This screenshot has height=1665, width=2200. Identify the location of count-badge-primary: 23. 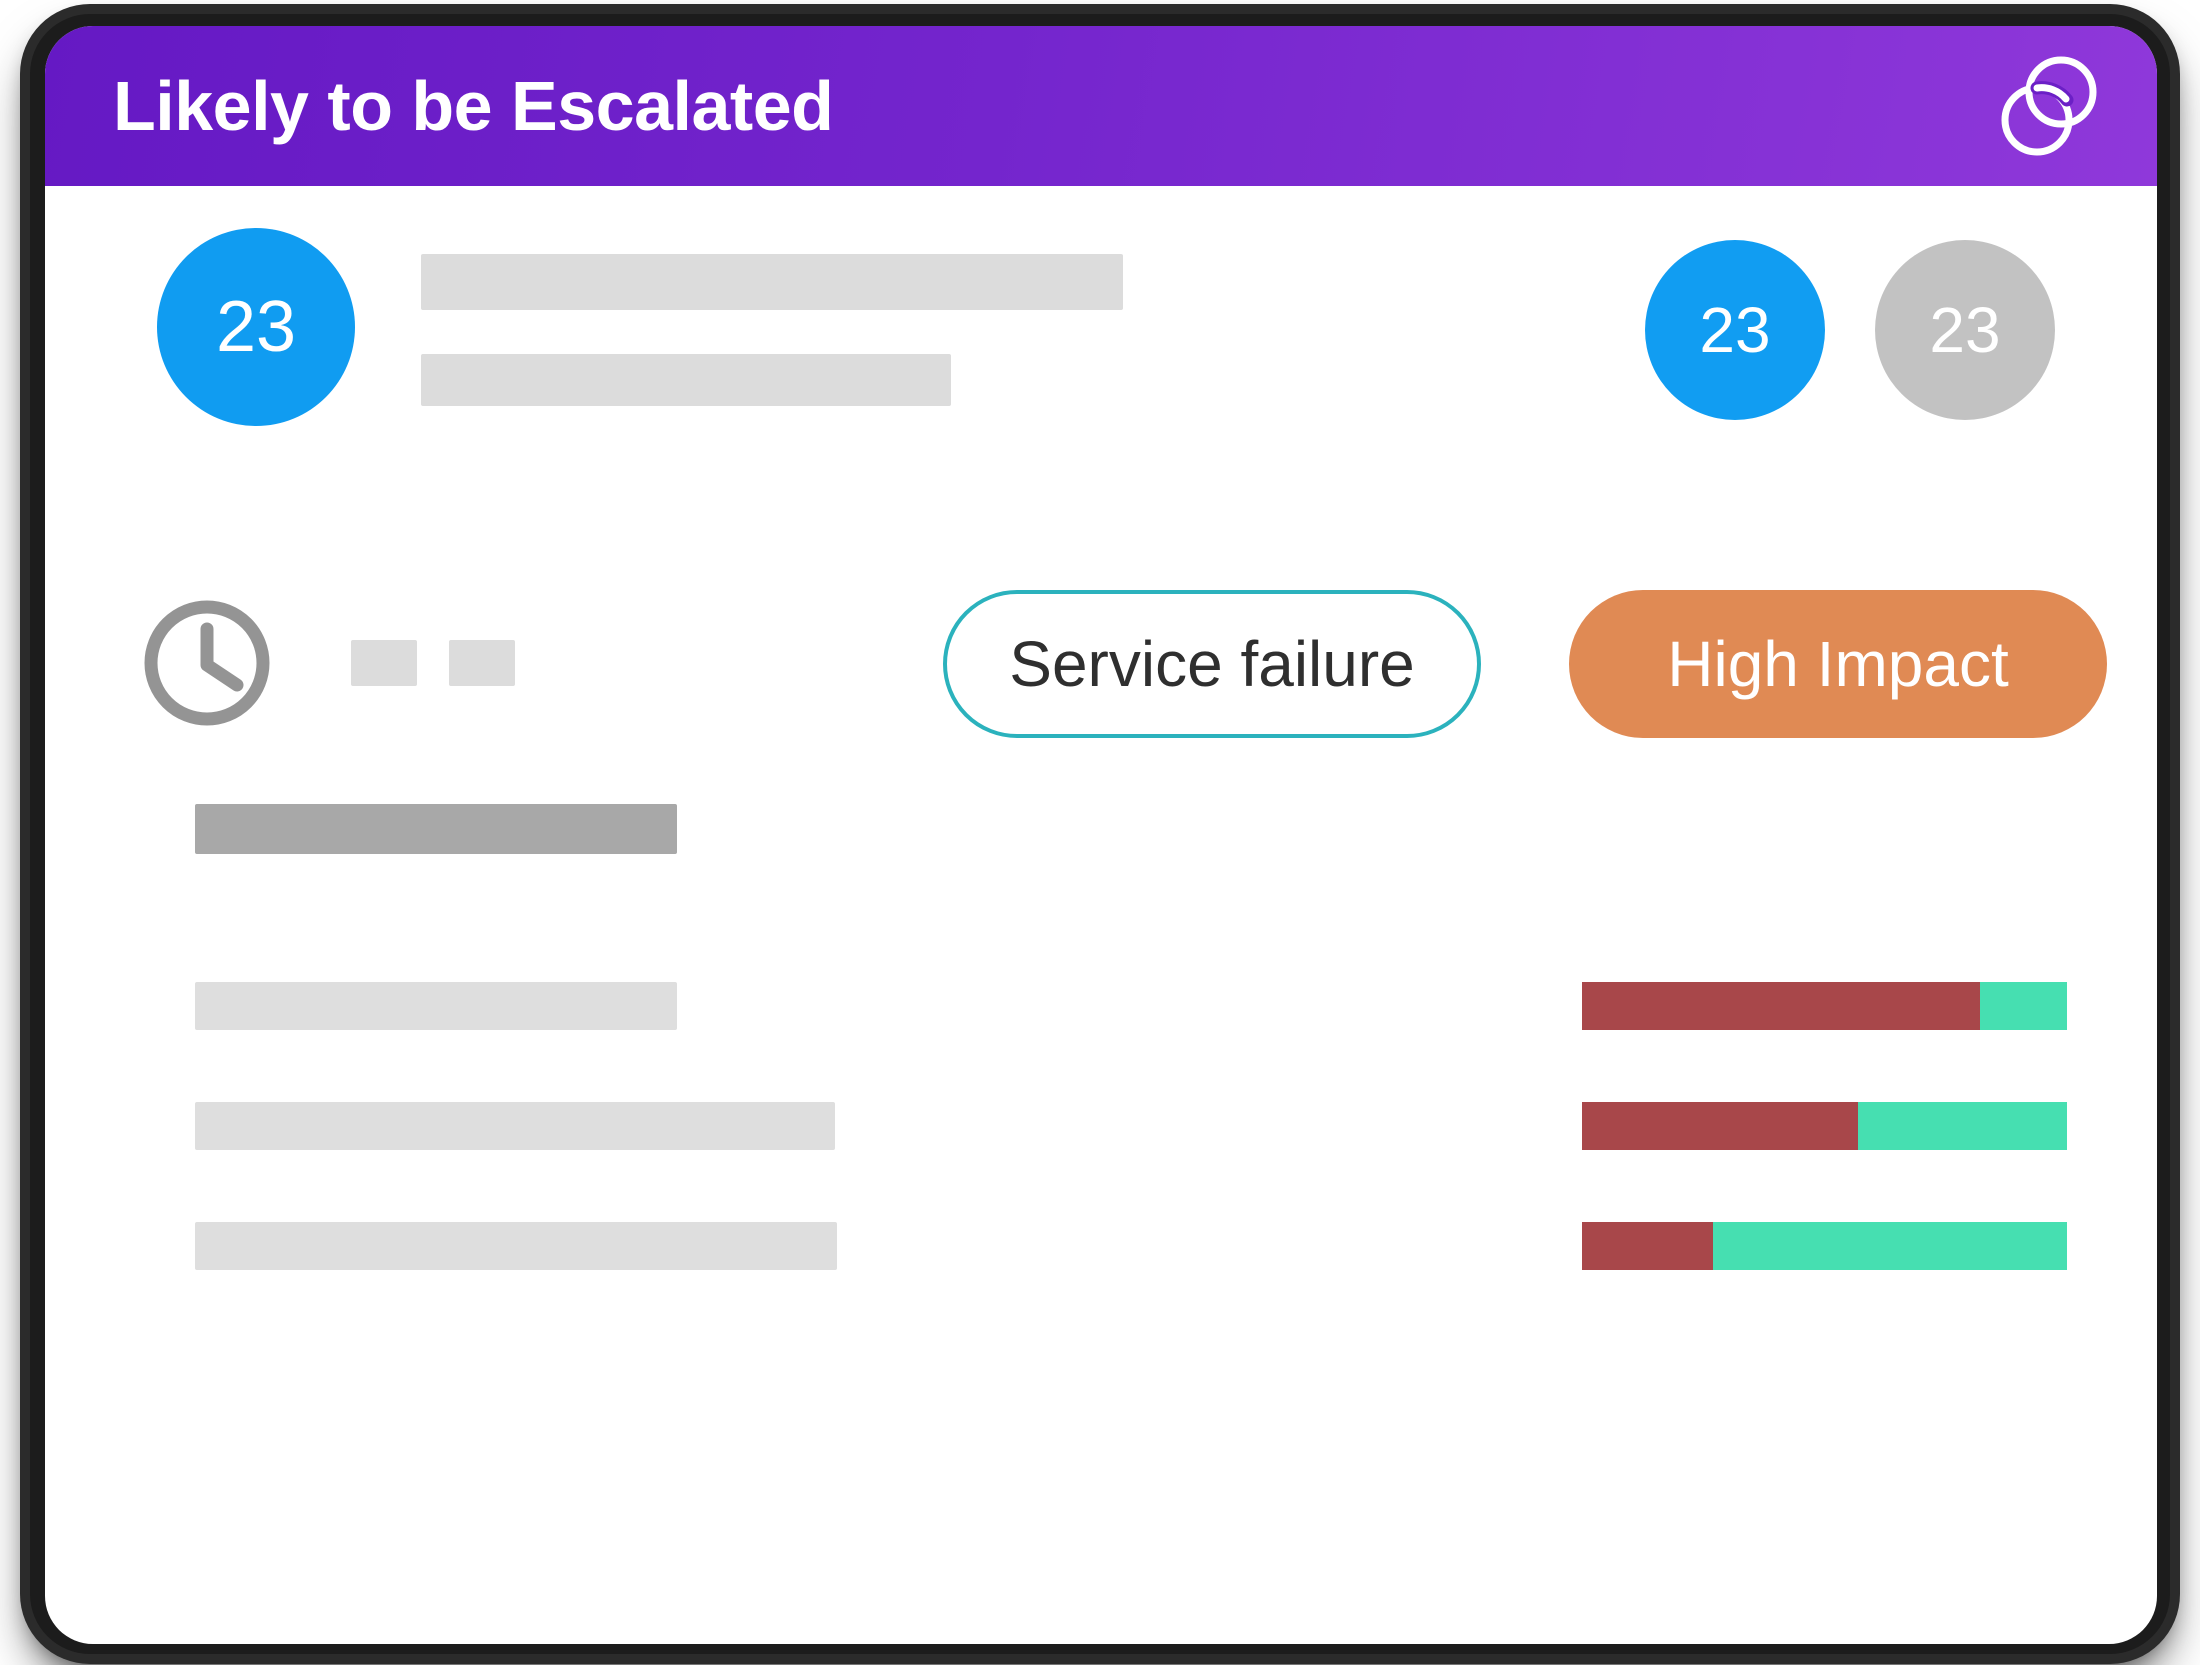
(1735, 330).